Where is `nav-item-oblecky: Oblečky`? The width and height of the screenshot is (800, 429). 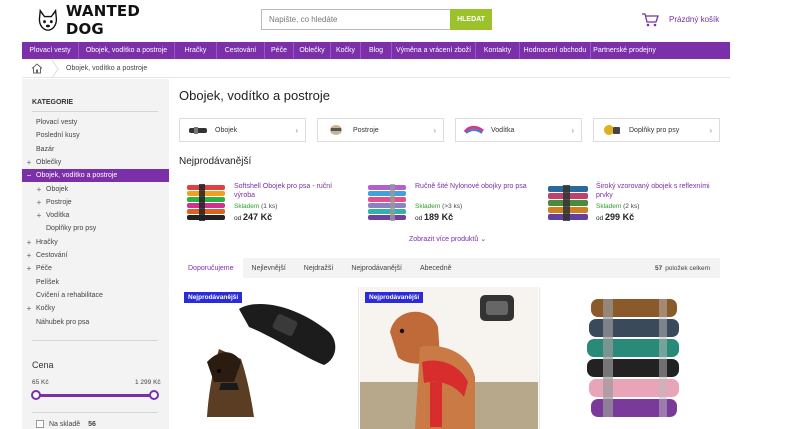 nav-item-oblecky: Oblečky is located at coordinates (312, 50).